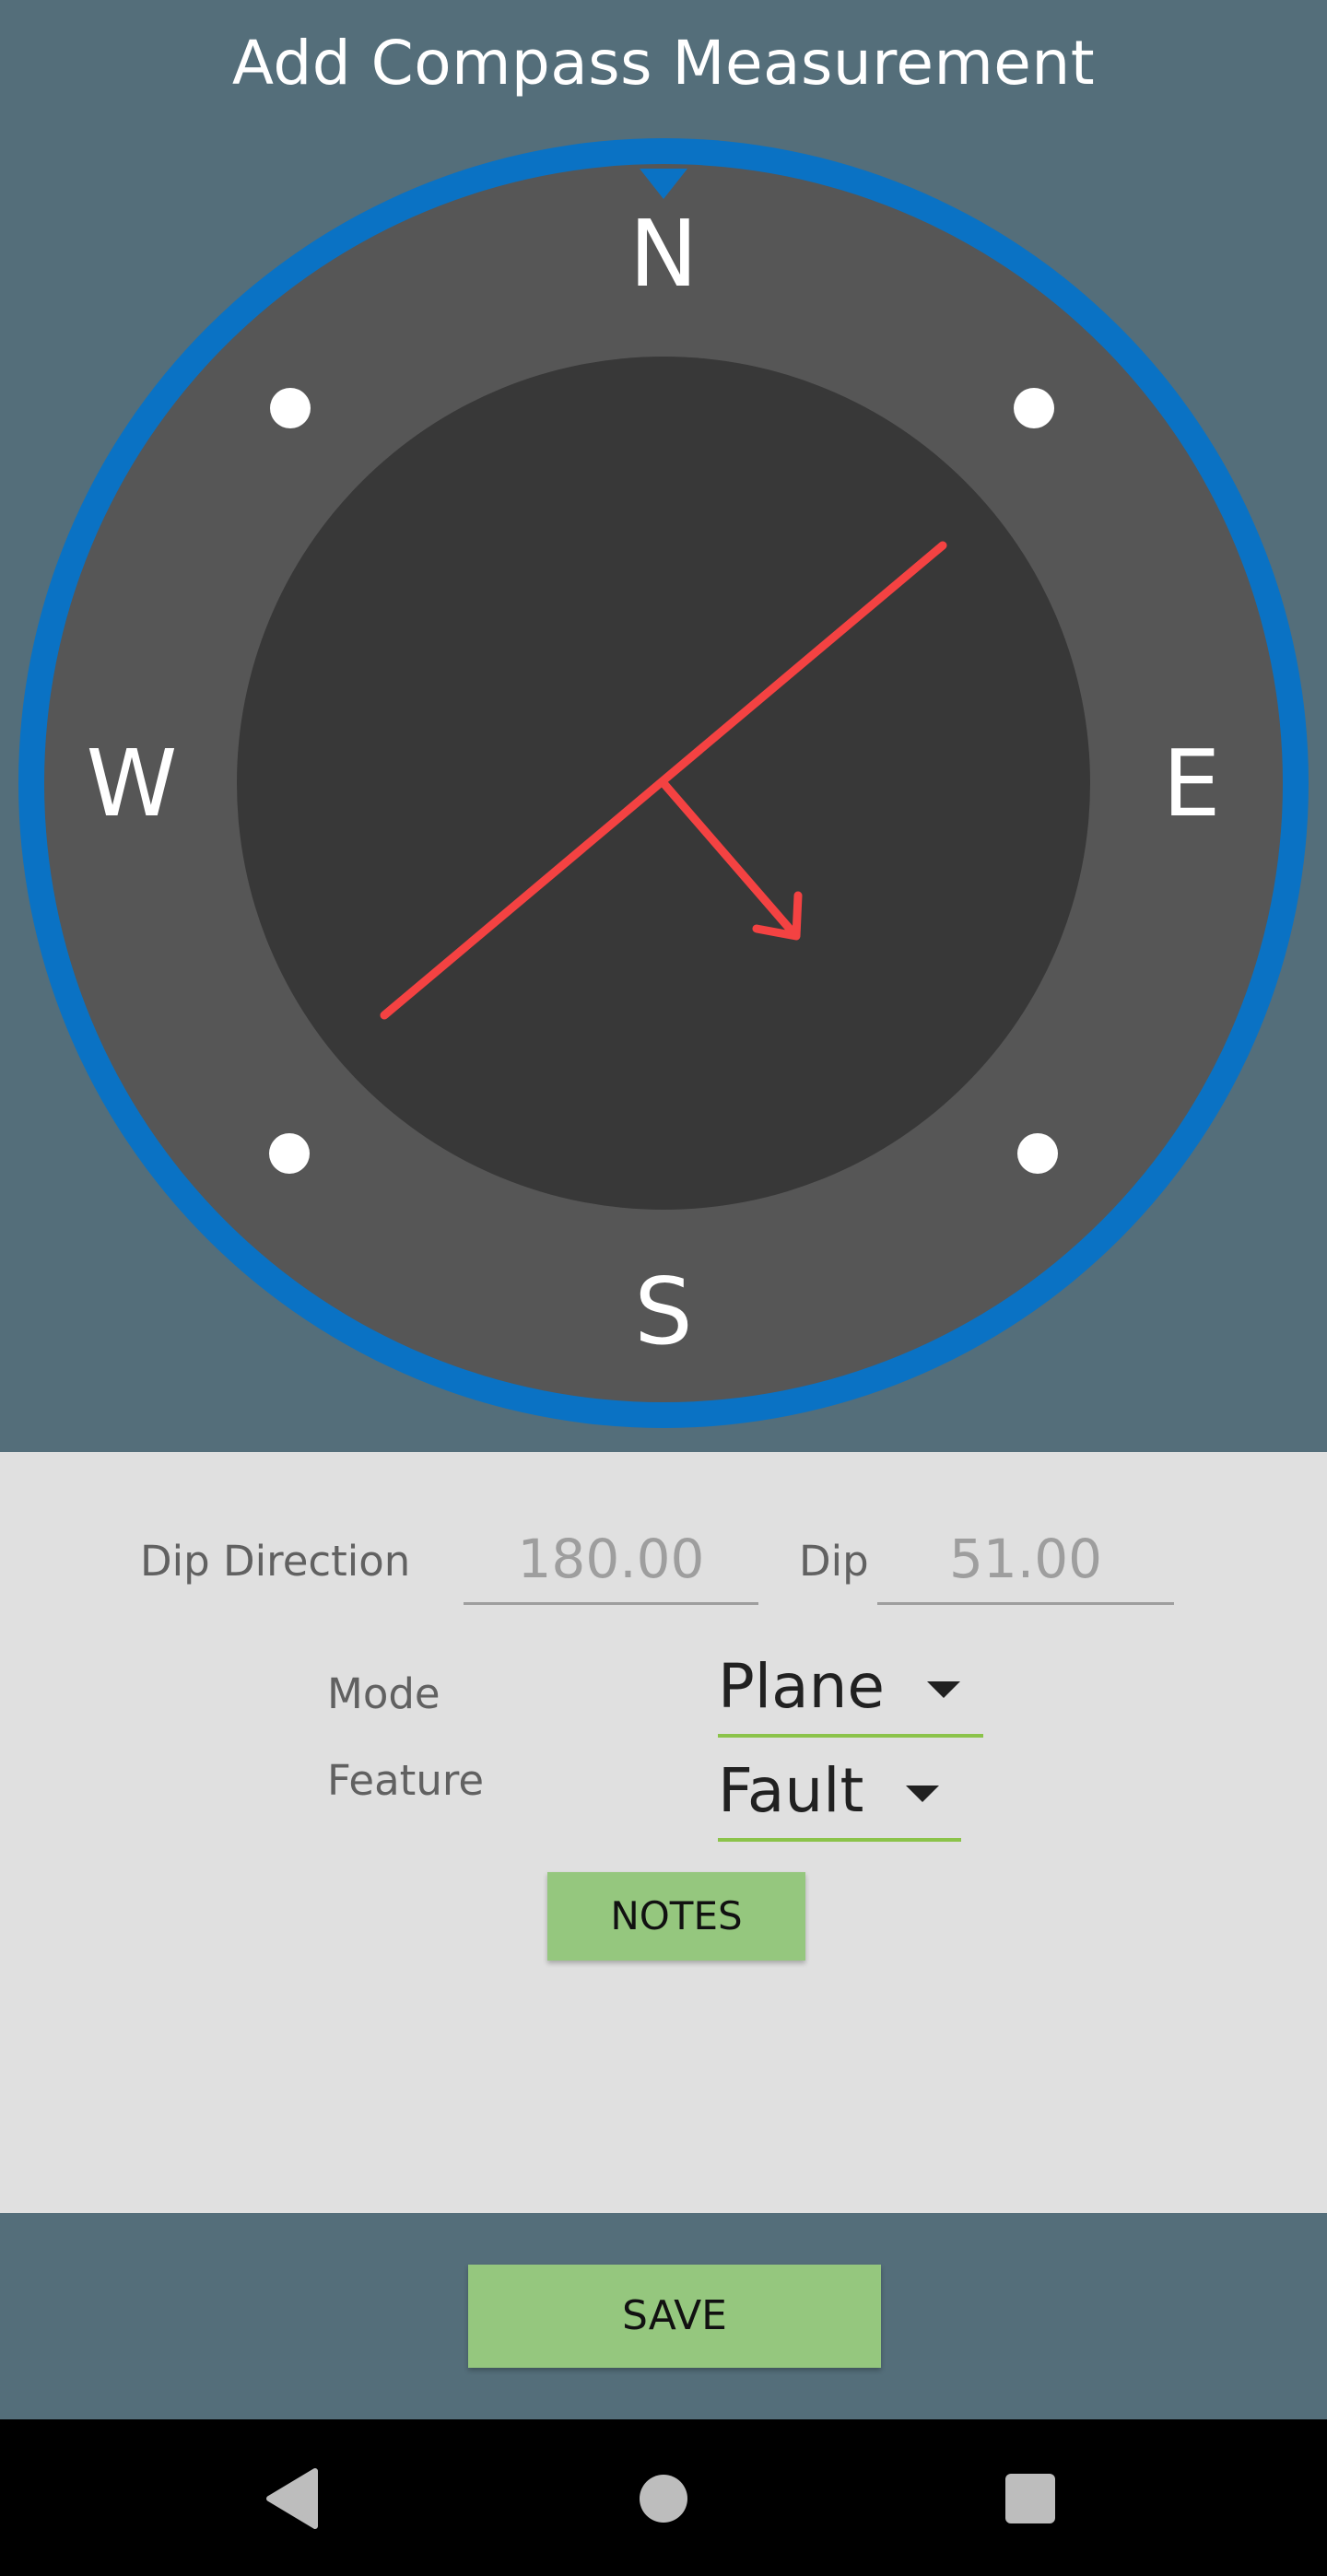  What do you see at coordinates (383, 1693) in the screenshot?
I see `mode-label: Mode` at bounding box center [383, 1693].